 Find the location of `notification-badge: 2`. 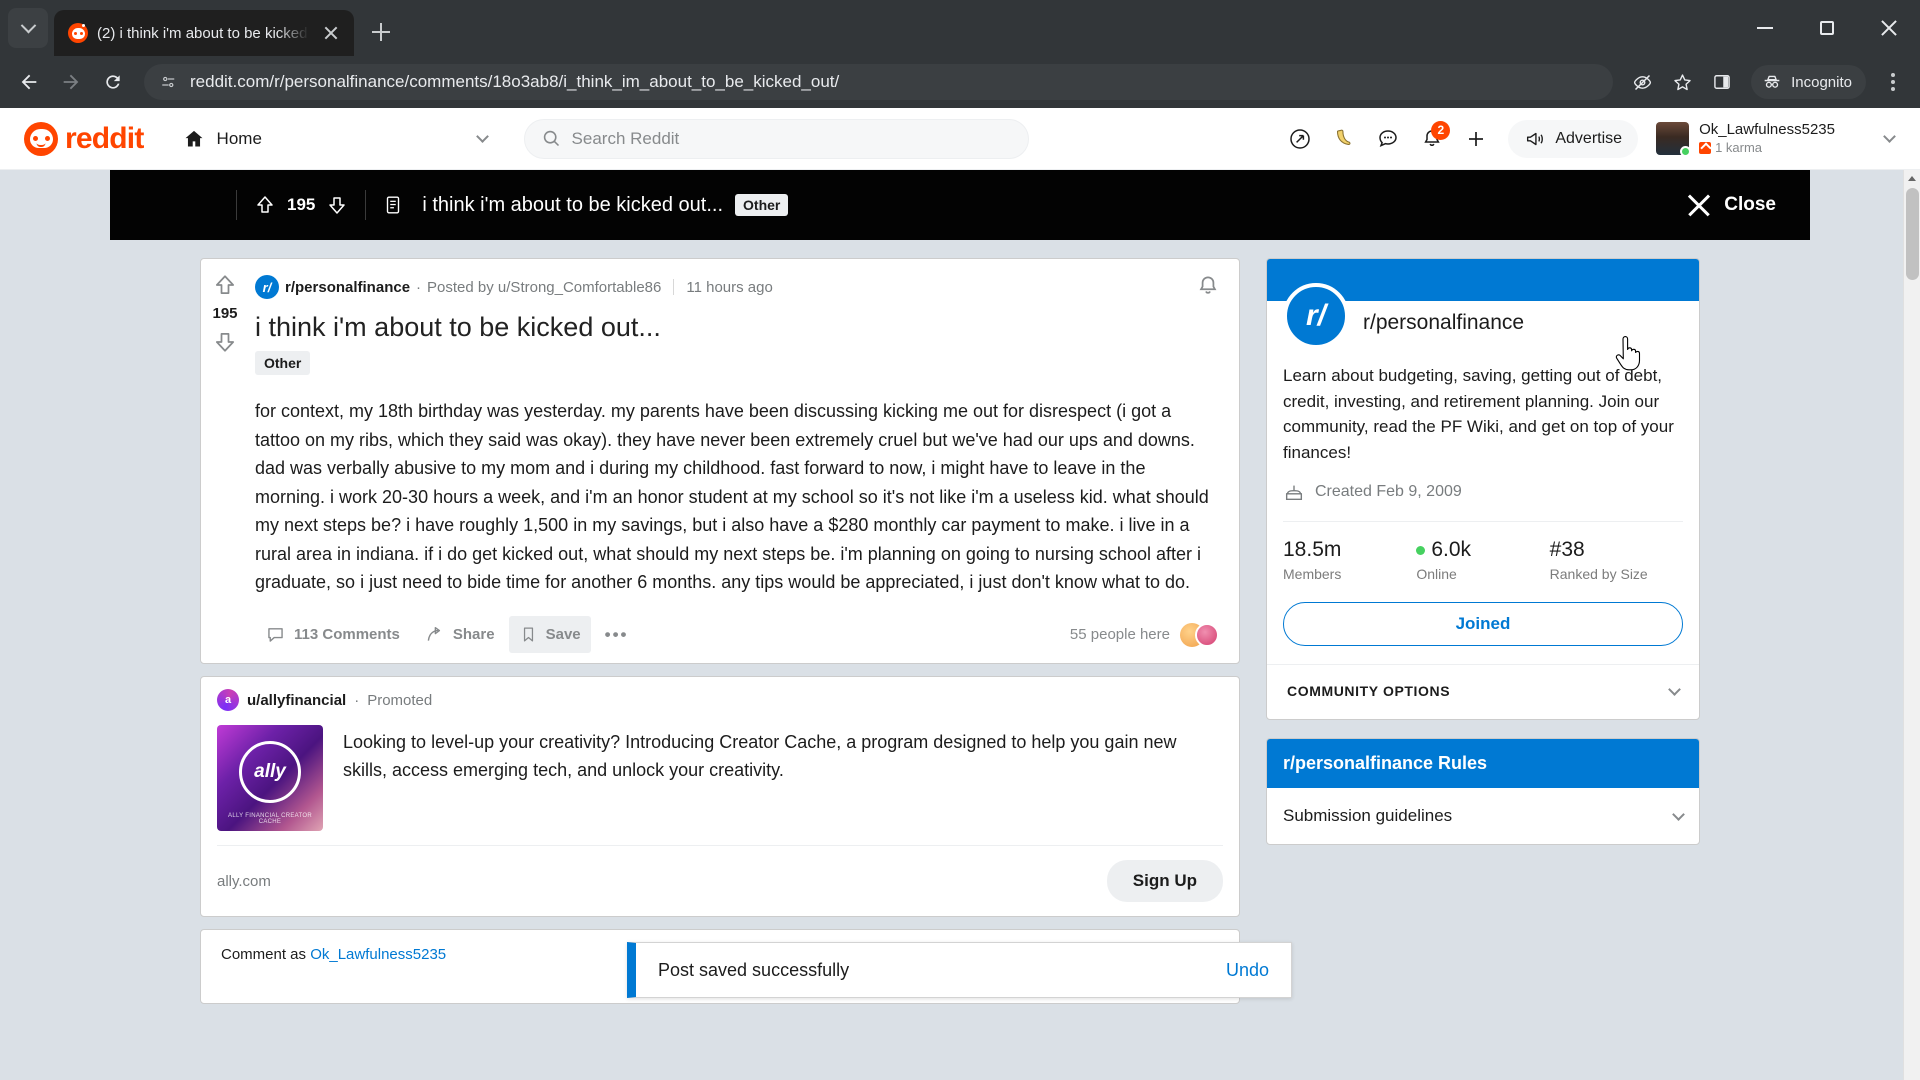

notification-badge: 2 is located at coordinates (1441, 130).